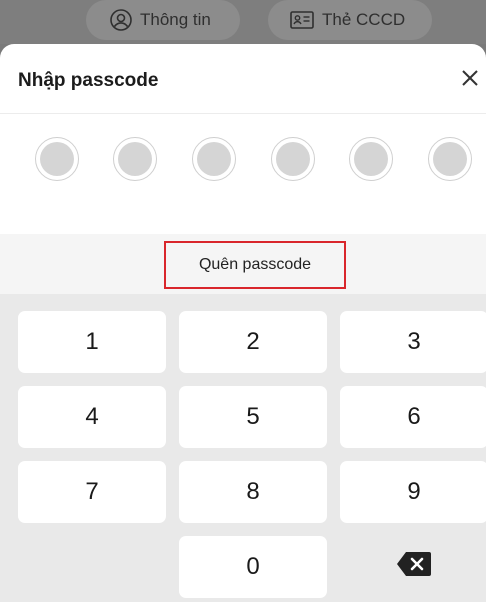 The image size is (486, 602). Describe the element at coordinates (413, 492) in the screenshot. I see `key-9: 9` at that location.